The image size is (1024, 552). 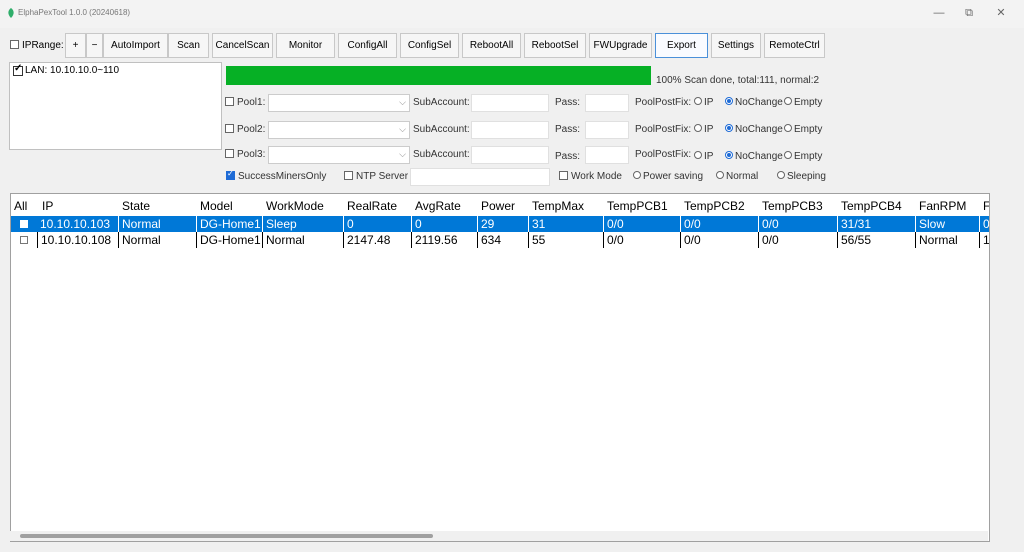 What do you see at coordinates (555, 45) in the screenshot?
I see `rebootsel-button: RebootSel` at bounding box center [555, 45].